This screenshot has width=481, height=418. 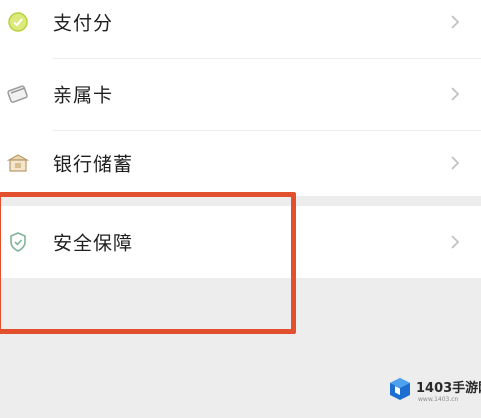 I want to click on payscore-icon, so click(x=18, y=22).